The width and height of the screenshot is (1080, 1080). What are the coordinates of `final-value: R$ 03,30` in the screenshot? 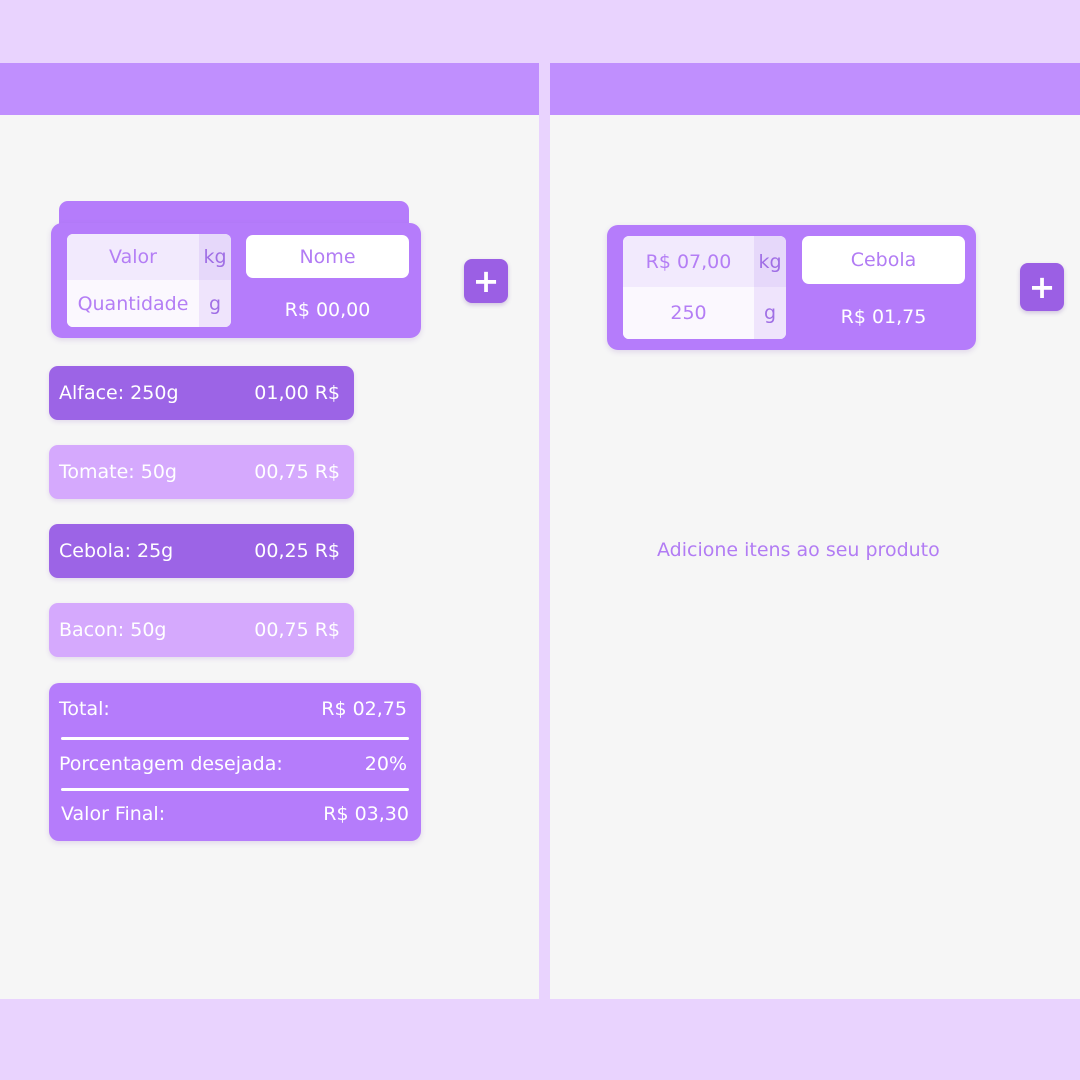 It's located at (366, 814).